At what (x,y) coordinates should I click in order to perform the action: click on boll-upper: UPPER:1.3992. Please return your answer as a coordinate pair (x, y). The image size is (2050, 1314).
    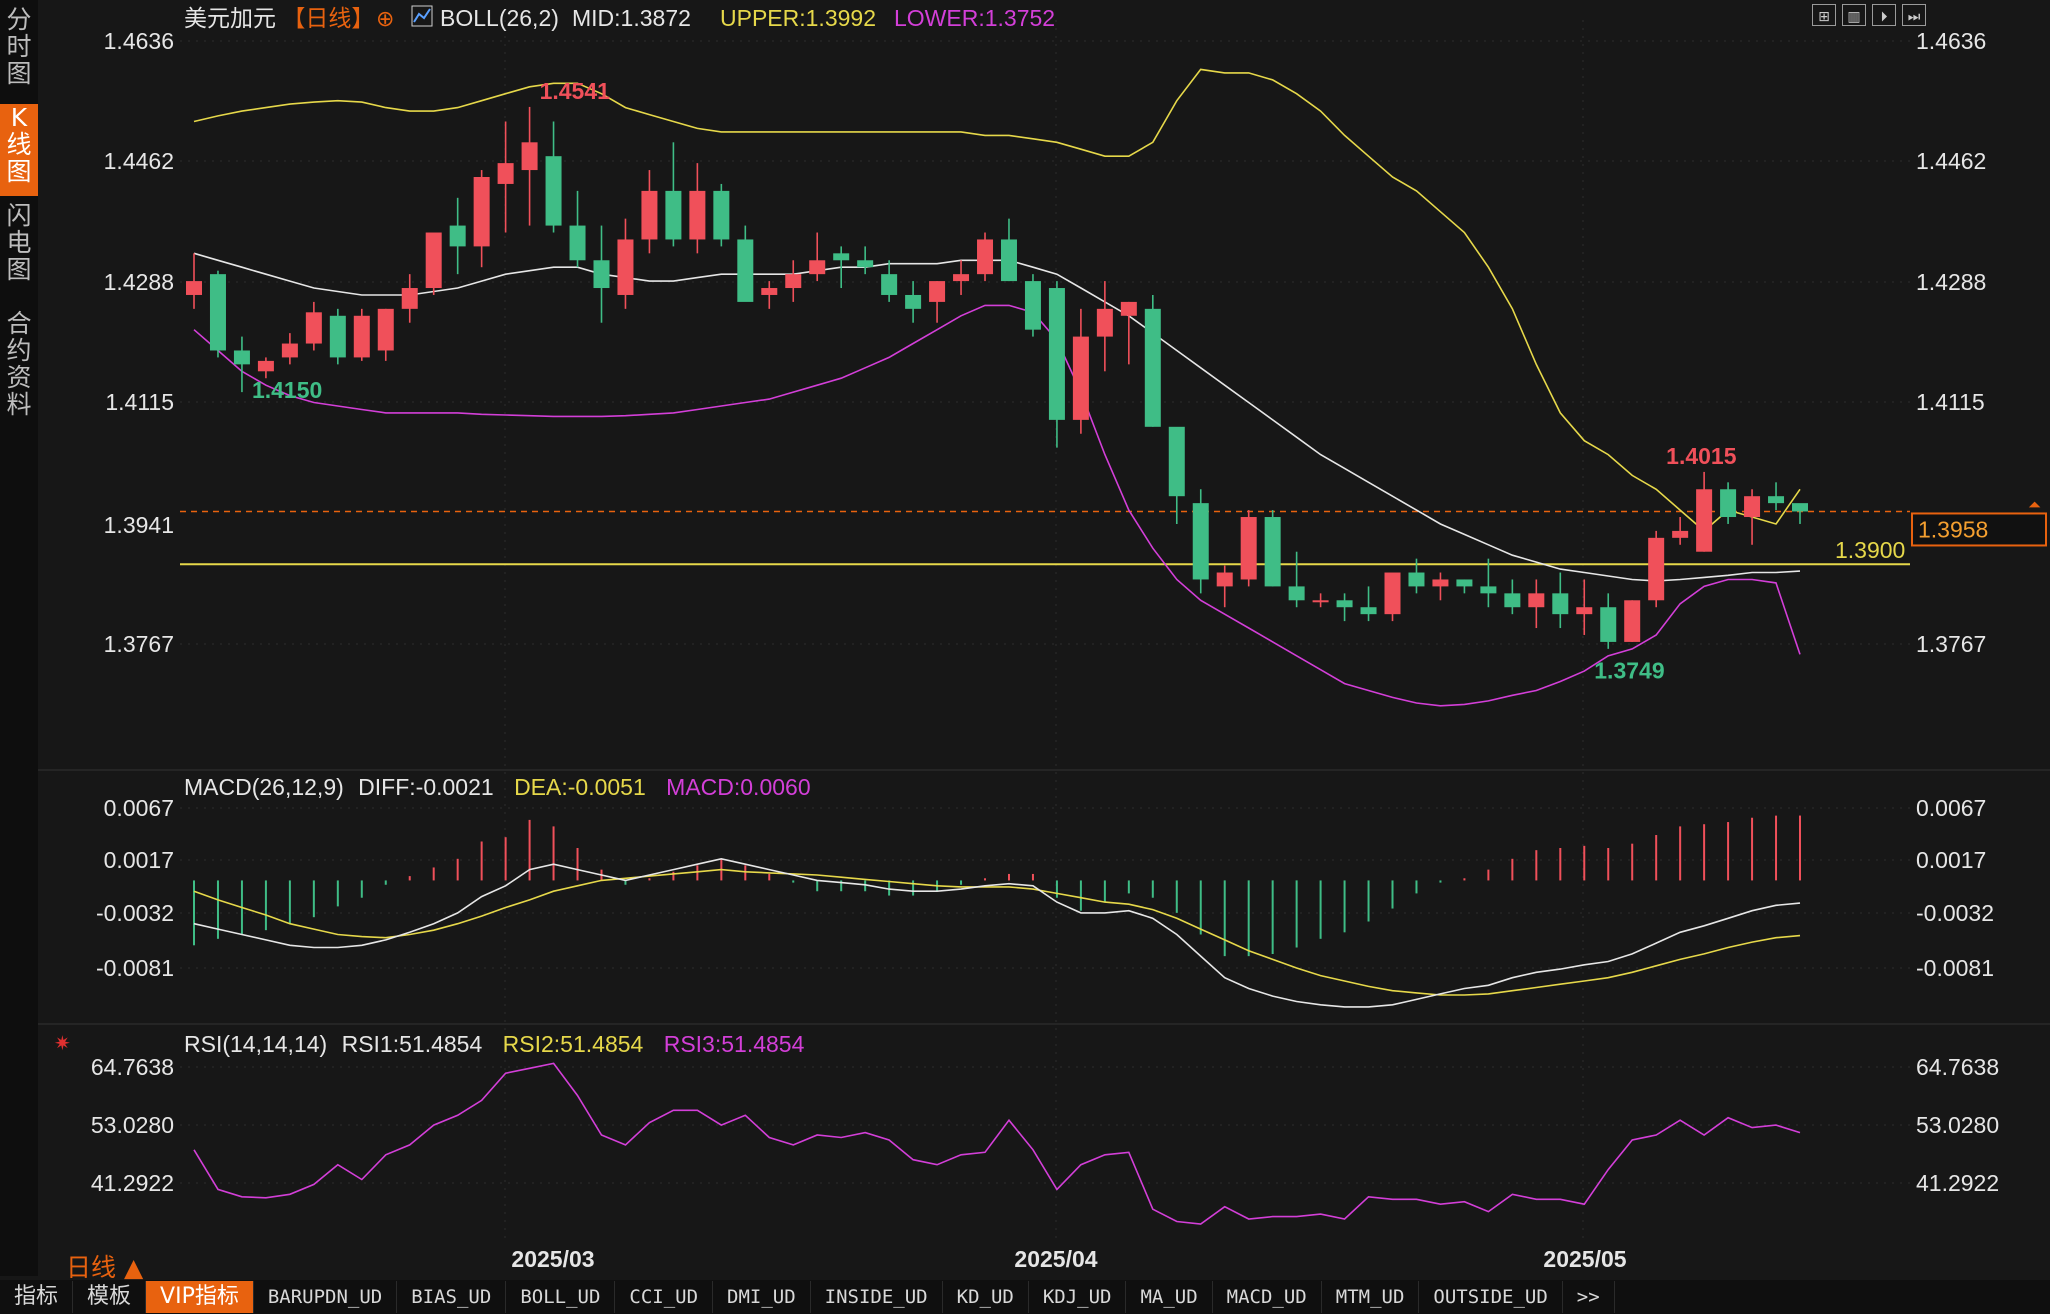
    Looking at the image, I should click on (798, 18).